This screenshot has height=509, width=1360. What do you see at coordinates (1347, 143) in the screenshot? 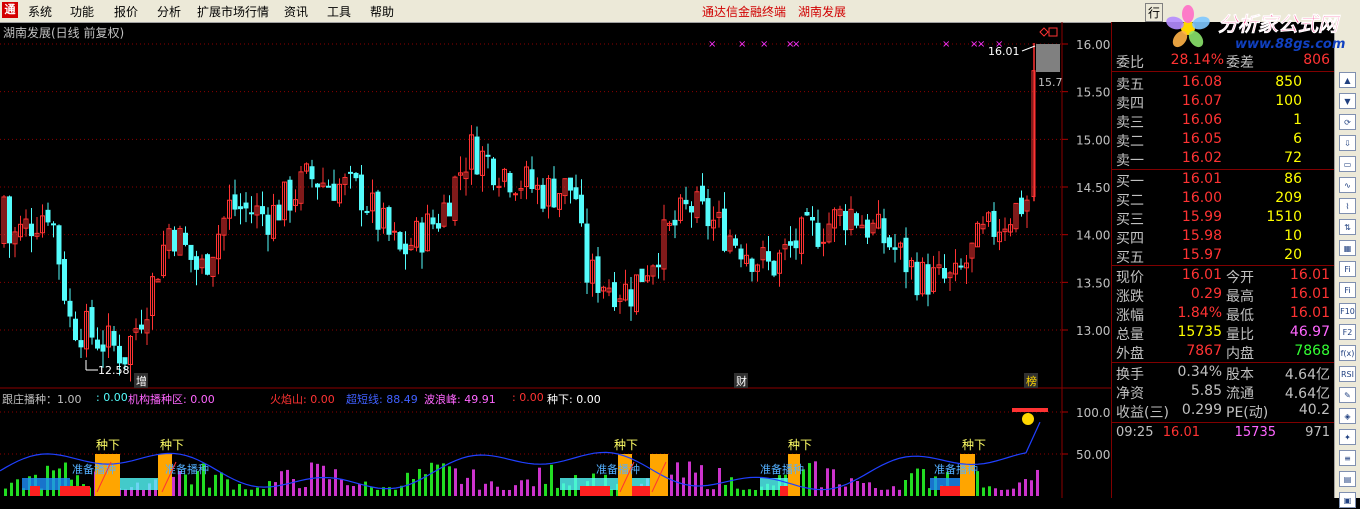
I see `toolbar-button: ⇩` at bounding box center [1347, 143].